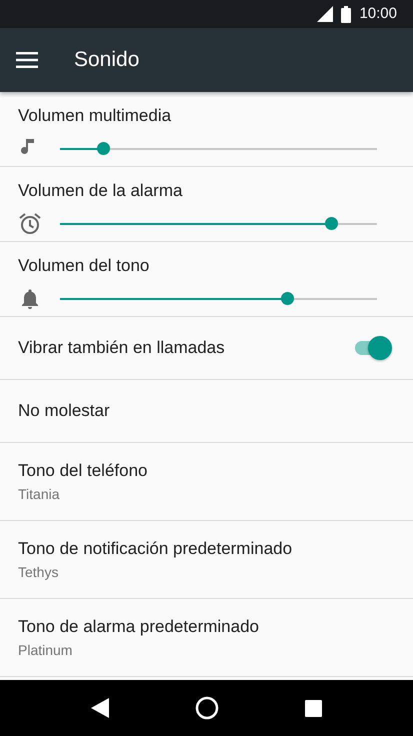 The height and width of the screenshot is (736, 413). Describe the element at coordinates (46, 650) in the screenshot. I see `setting-summary: Platinum` at that location.